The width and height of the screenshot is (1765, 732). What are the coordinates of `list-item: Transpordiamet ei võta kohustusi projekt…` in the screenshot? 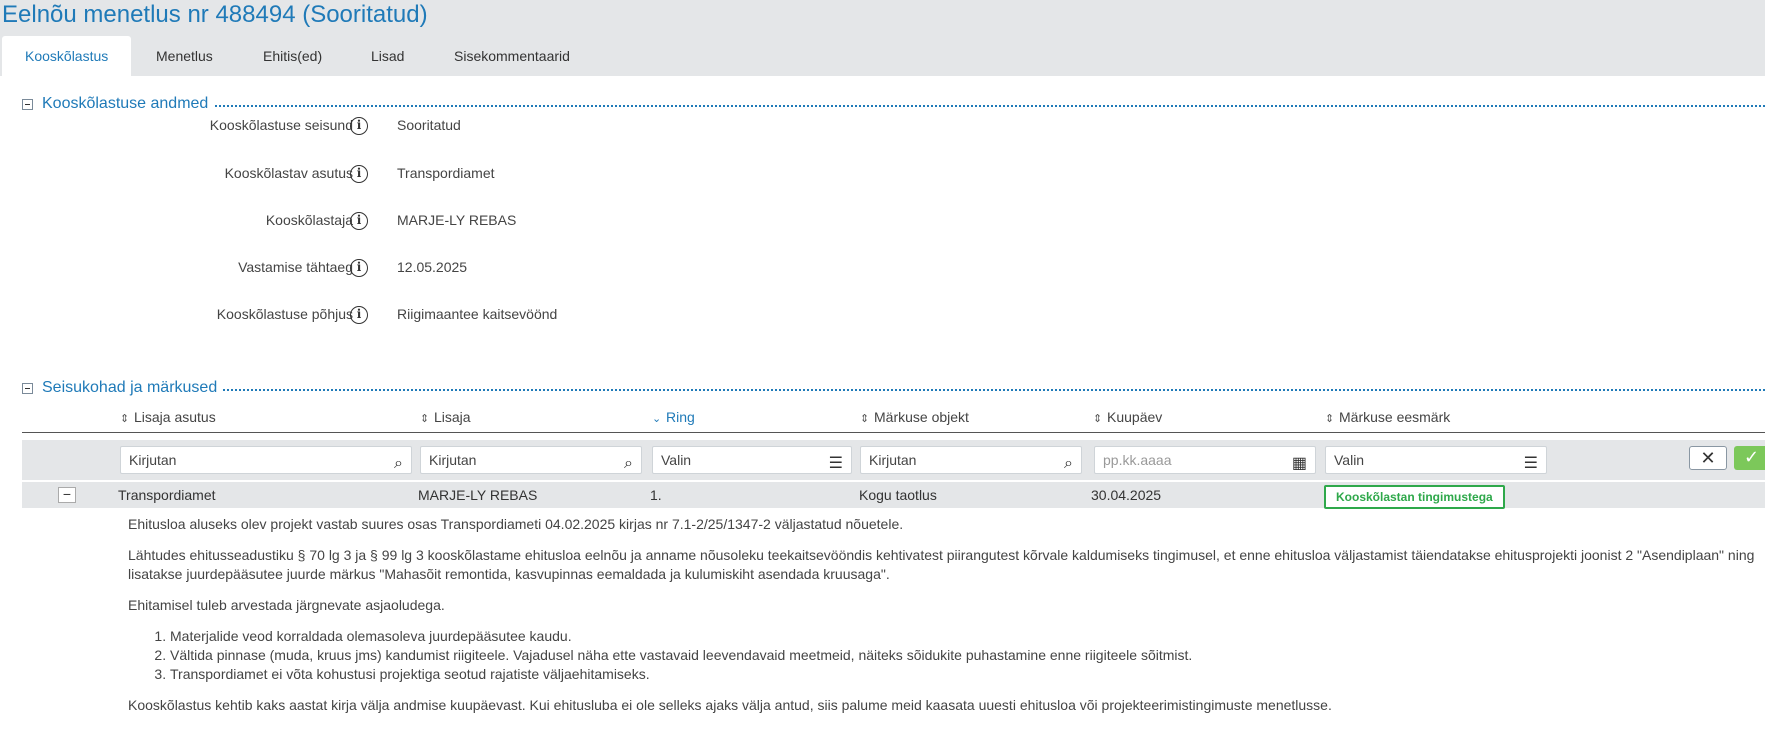 It's located at (967, 674).